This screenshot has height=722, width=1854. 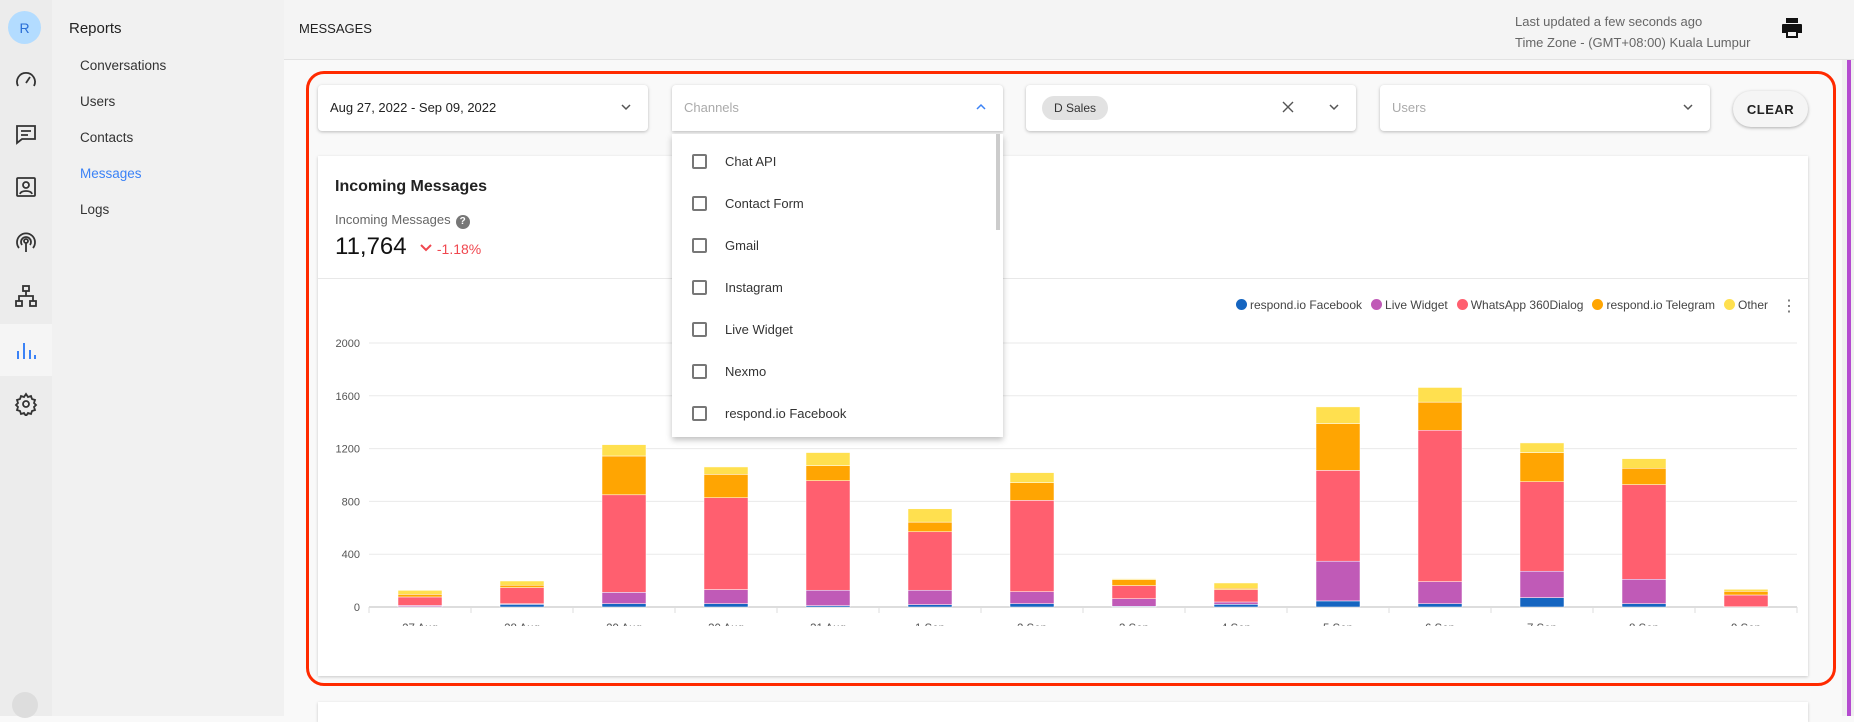 What do you see at coordinates (624, 624) in the screenshot?
I see `x-tick-label: 29 Aug` at bounding box center [624, 624].